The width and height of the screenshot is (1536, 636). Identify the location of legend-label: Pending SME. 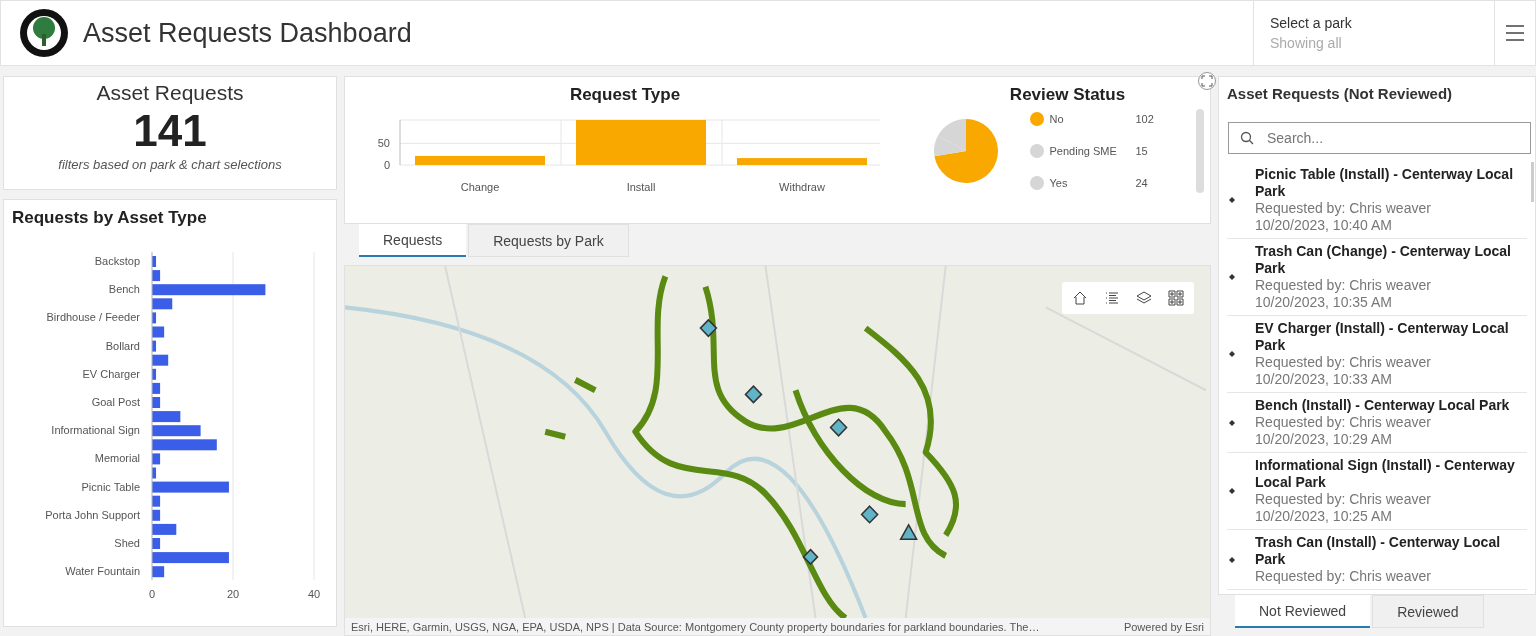
(1083, 151).